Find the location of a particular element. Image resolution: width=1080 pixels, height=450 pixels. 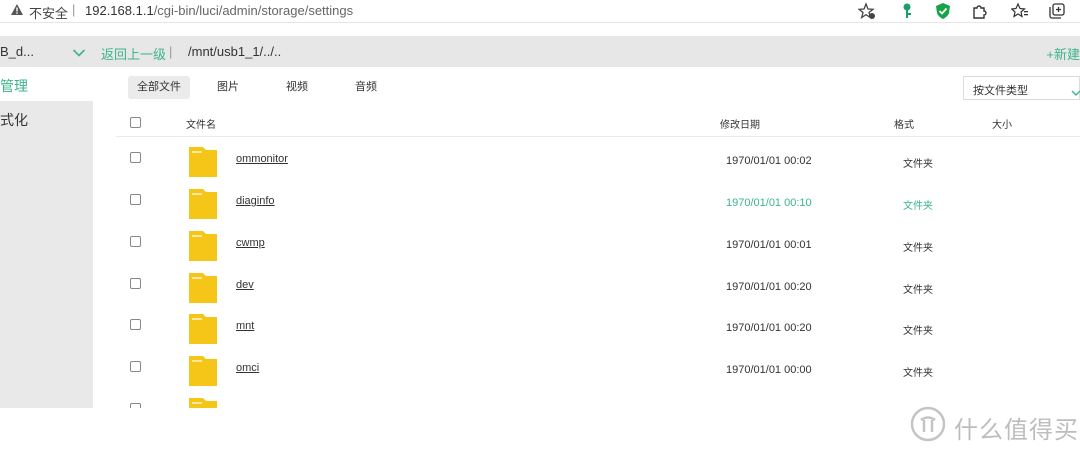

url-host: 192.168.1.1 is located at coordinates (119, 10).